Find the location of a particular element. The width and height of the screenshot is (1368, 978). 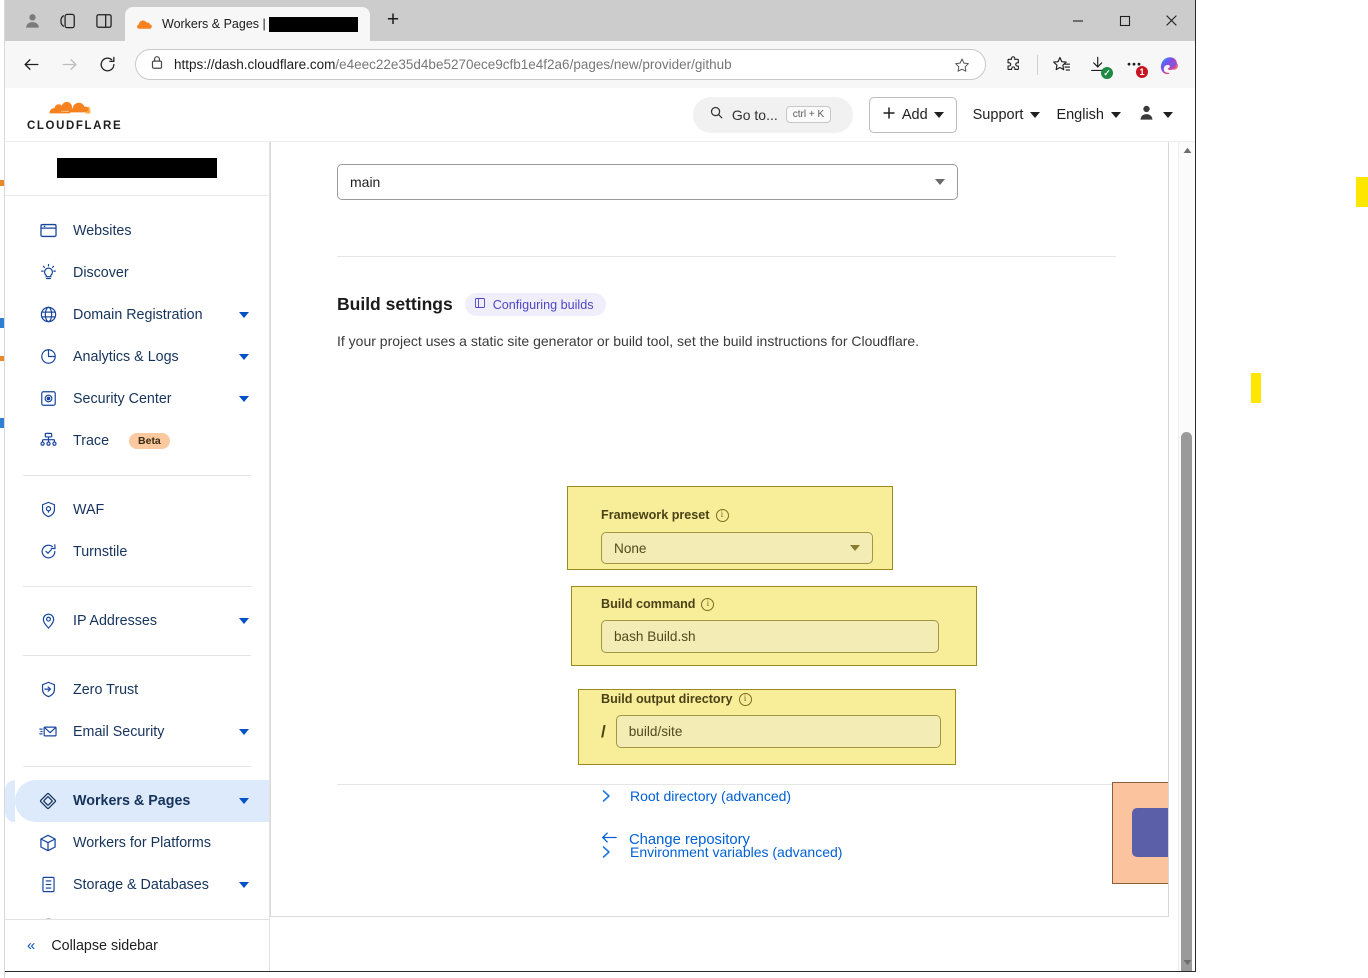

sidebar-item-label: Workers for Platforms is located at coordinates (142, 842).